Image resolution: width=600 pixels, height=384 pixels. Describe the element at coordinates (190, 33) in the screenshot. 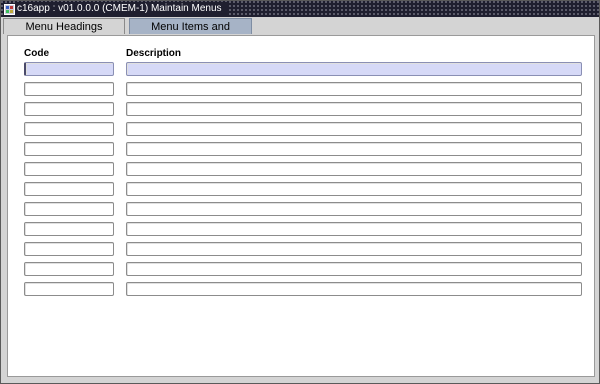

I see `tab-menu-items-and-positions: Menu Items and Positions` at that location.